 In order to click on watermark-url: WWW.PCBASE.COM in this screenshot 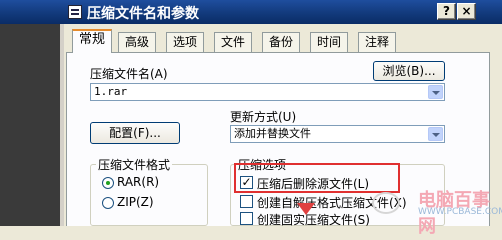, I will do `click(460, 212)`.